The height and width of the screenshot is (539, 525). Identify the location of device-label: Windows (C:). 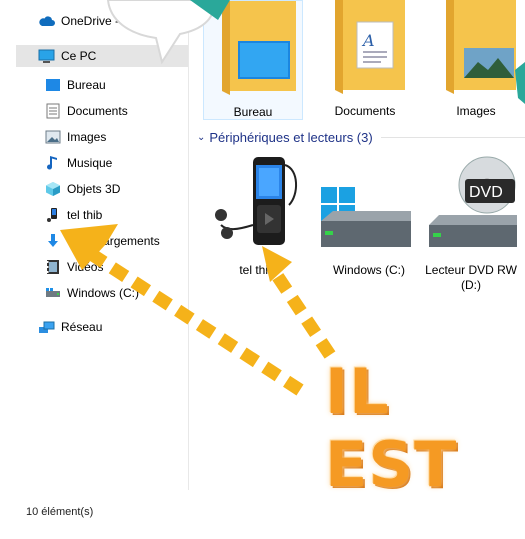
(368, 270).